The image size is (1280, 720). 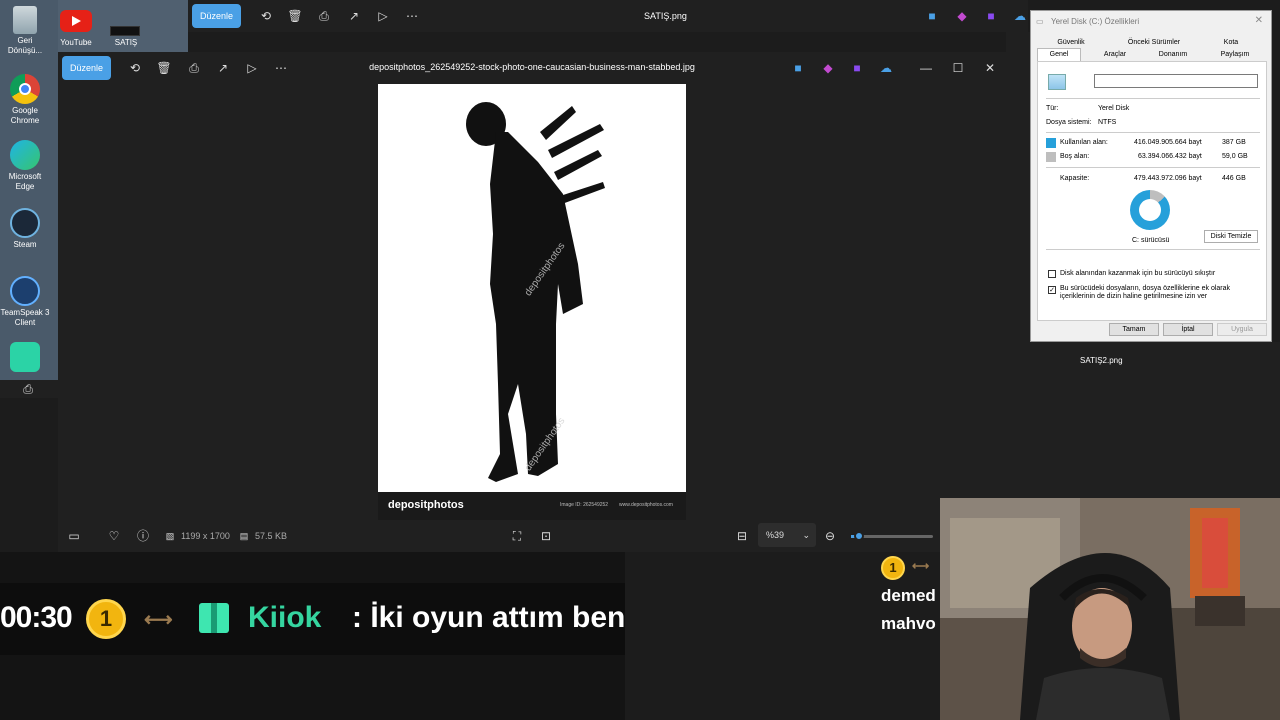 What do you see at coordinates (1168, 178) in the screenshot?
I see `capacity-bytes: 479.443.972.096 bayt` at bounding box center [1168, 178].